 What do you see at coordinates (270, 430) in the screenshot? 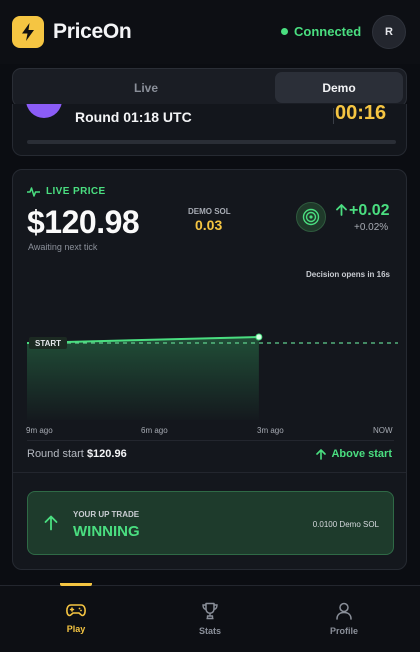
I see `x-axis-label-3m: 3m ago` at bounding box center [270, 430].